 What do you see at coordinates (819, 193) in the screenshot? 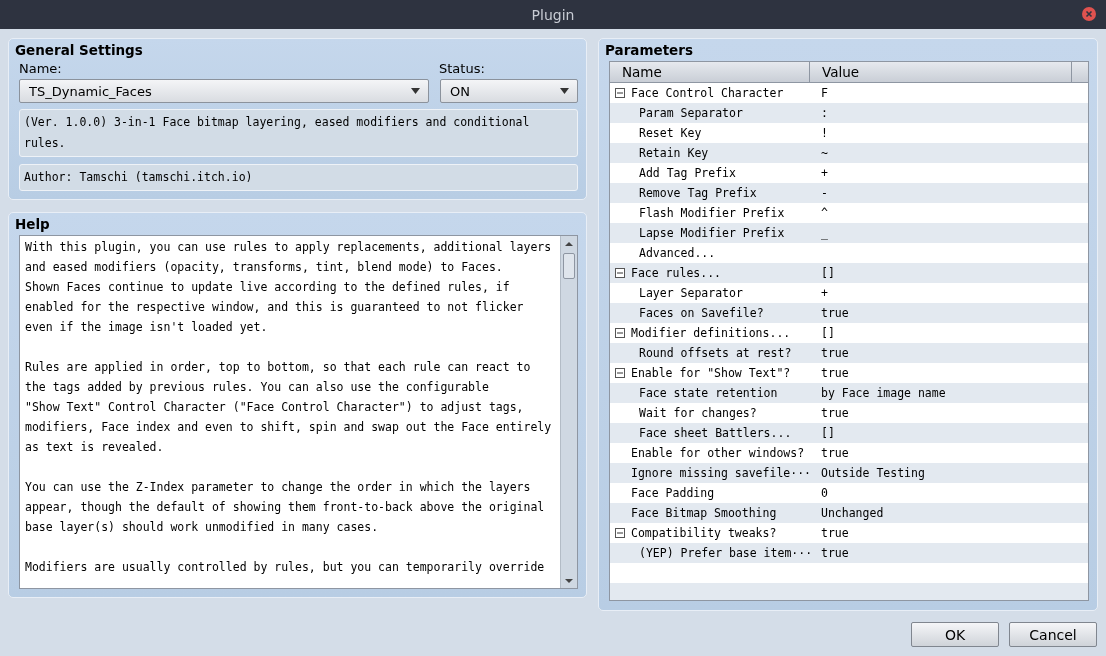
I see `parameter-value: -` at bounding box center [819, 193].